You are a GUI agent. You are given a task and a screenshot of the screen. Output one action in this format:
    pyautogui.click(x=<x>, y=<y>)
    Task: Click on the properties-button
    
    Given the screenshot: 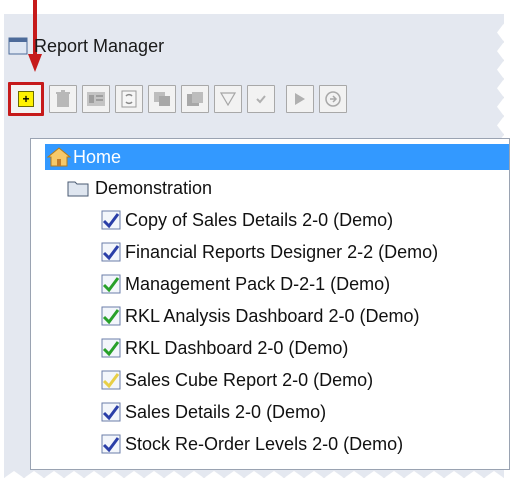 What is the action you would take?
    pyautogui.click(x=96, y=99)
    